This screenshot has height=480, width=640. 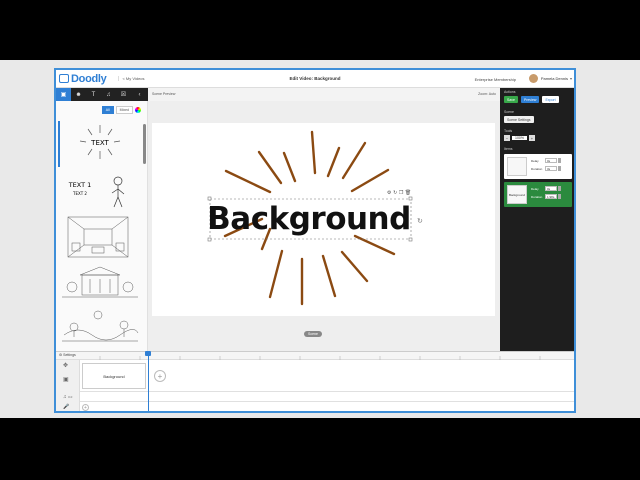 What do you see at coordinates (554, 78) in the screenshot?
I see `user-name: Pamela Dennis` at bounding box center [554, 78].